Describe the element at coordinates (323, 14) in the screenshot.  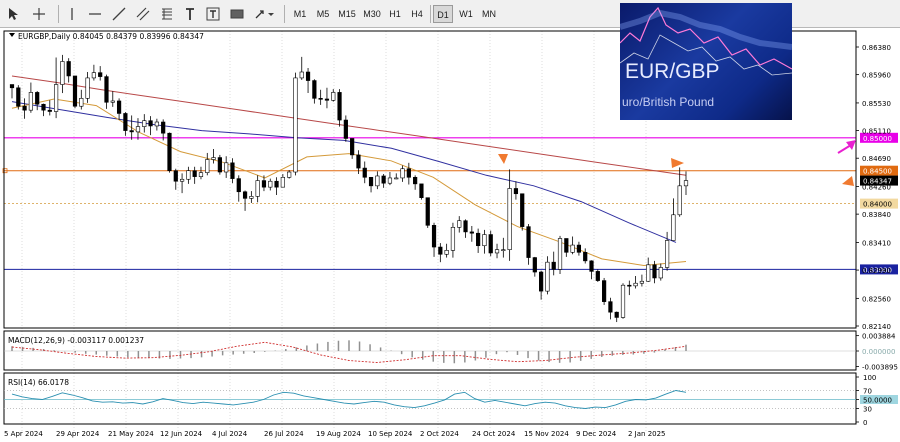
I see `timeframe-m5: M5` at that location.